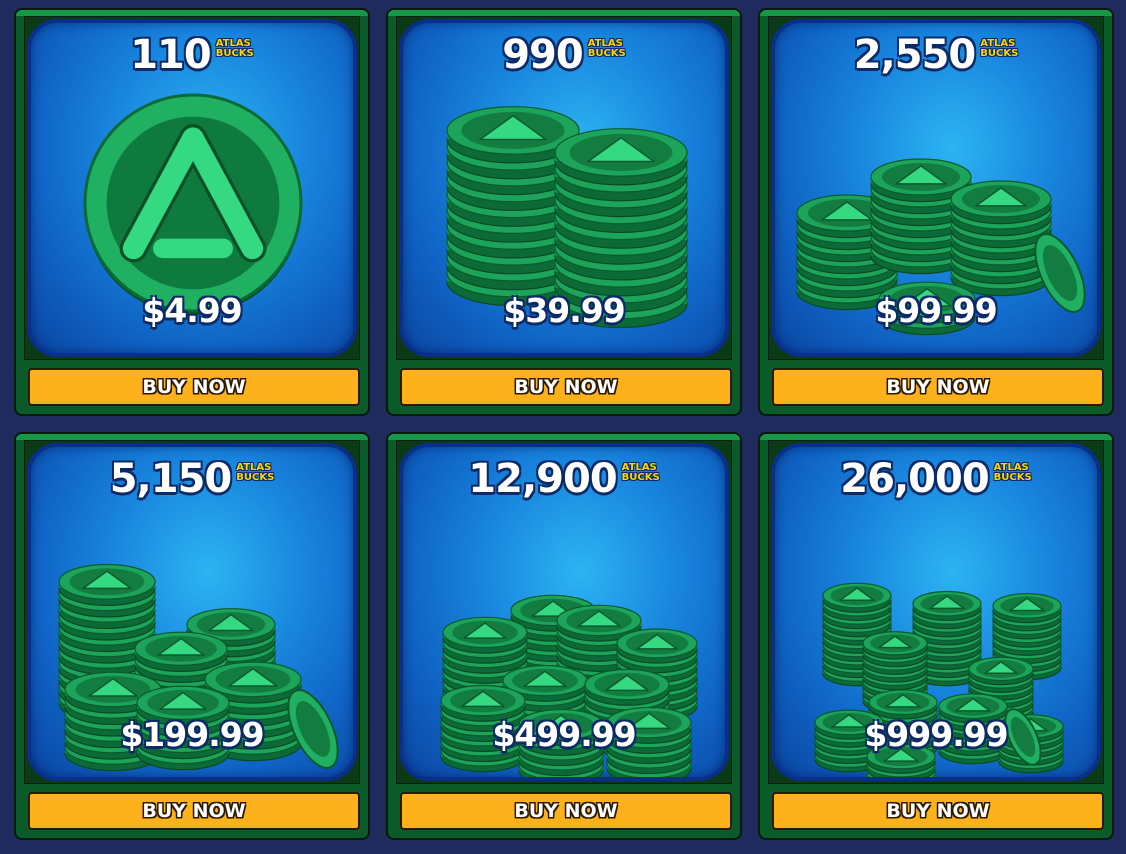  I want to click on pack-panel: 2,550 ATLAS BUCKS $99.99, so click(936, 188).